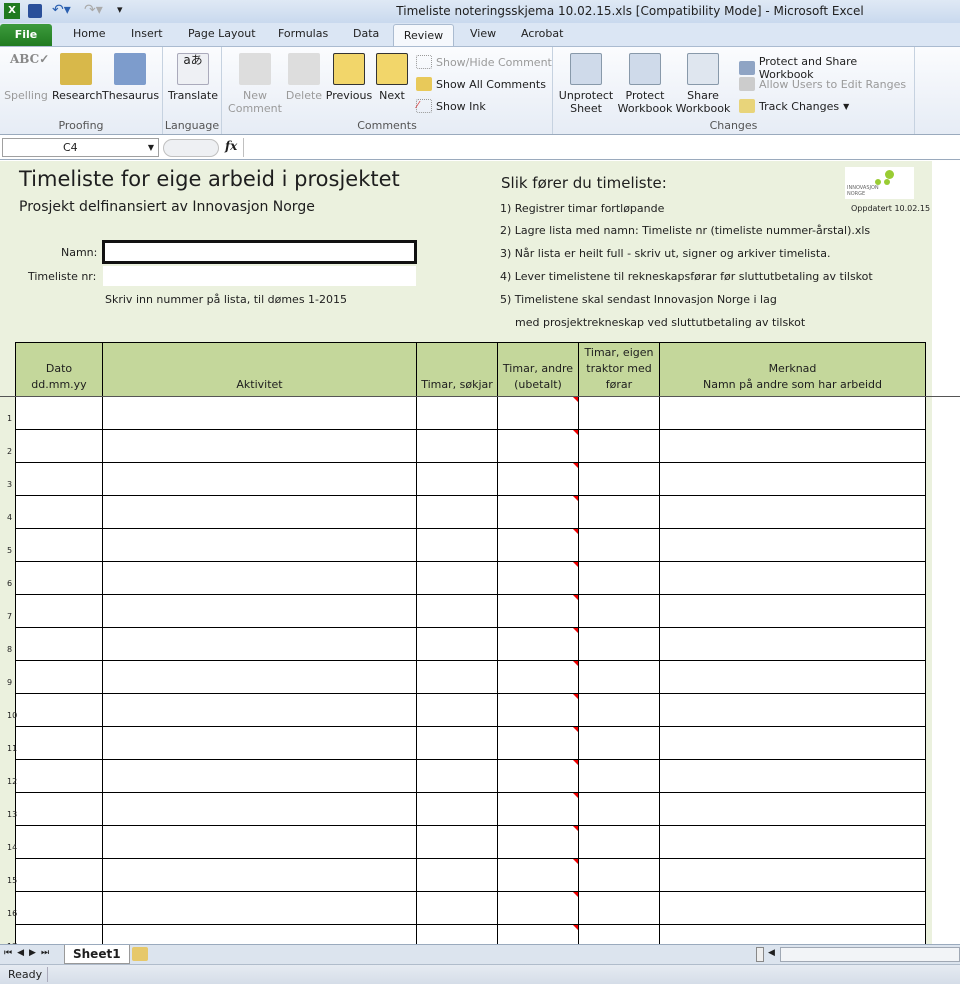 The height and width of the screenshot is (984, 960). Describe the element at coordinates (771, 953) in the screenshot. I see `scroll-left-icon: ◀` at that location.